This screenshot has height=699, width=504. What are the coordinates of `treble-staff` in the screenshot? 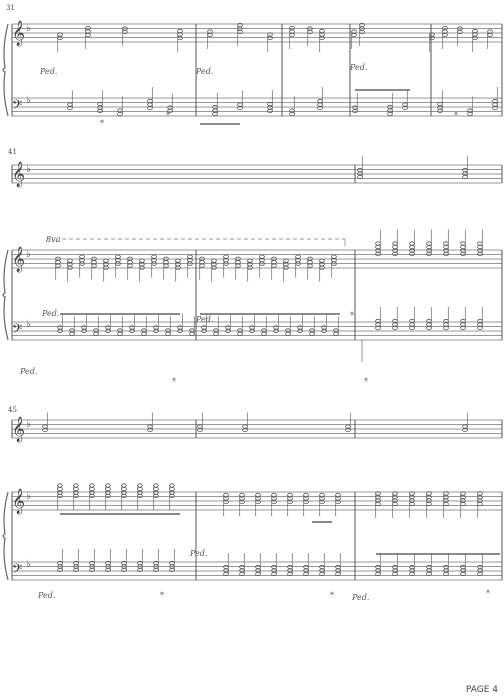 It's located at (257, 501).